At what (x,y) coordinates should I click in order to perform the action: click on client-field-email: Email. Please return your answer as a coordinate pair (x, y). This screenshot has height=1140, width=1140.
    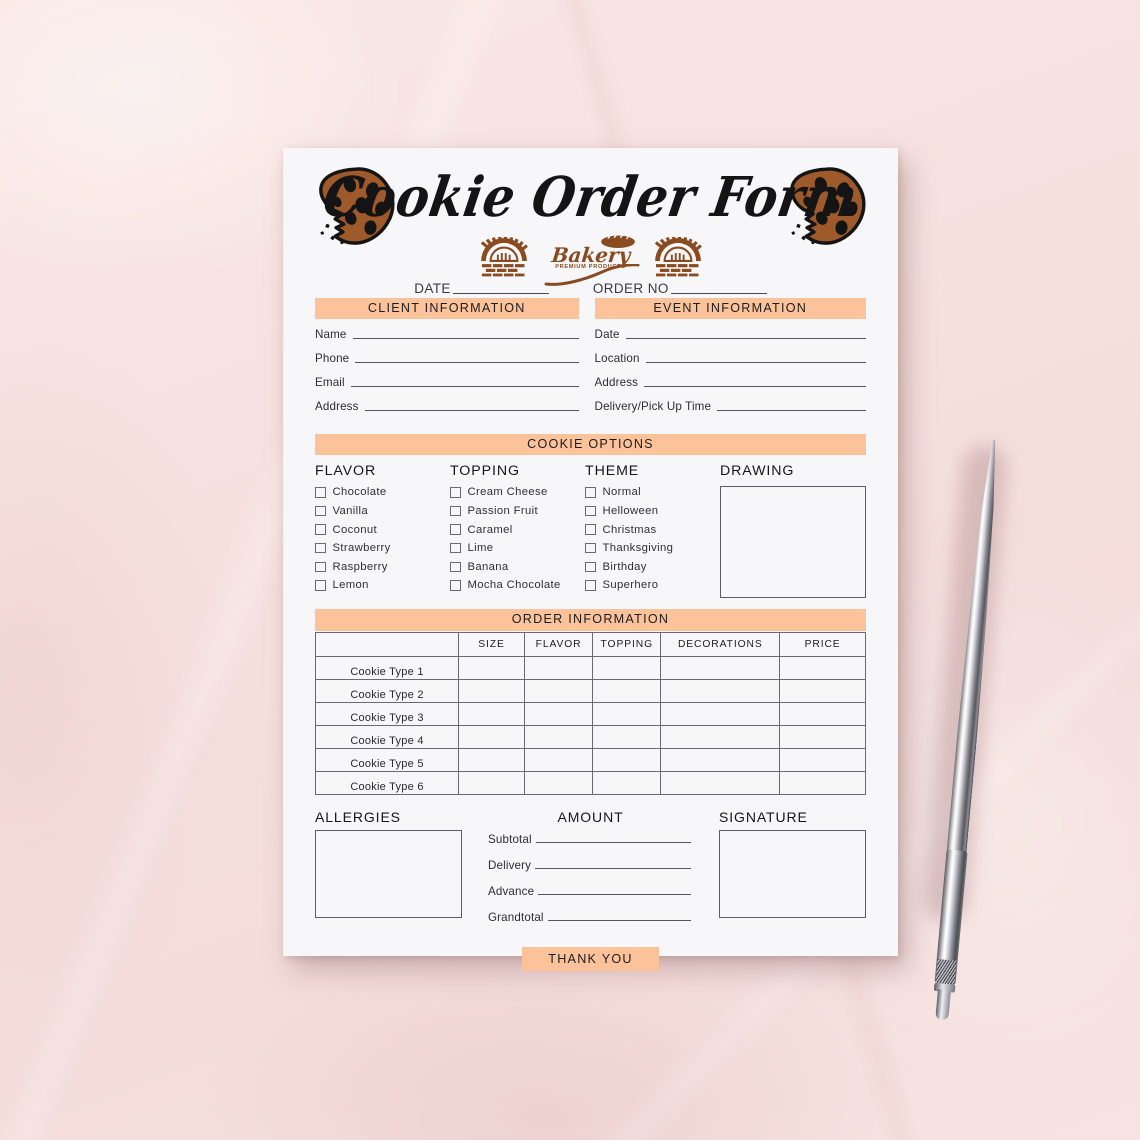
    Looking at the image, I should click on (447, 382).